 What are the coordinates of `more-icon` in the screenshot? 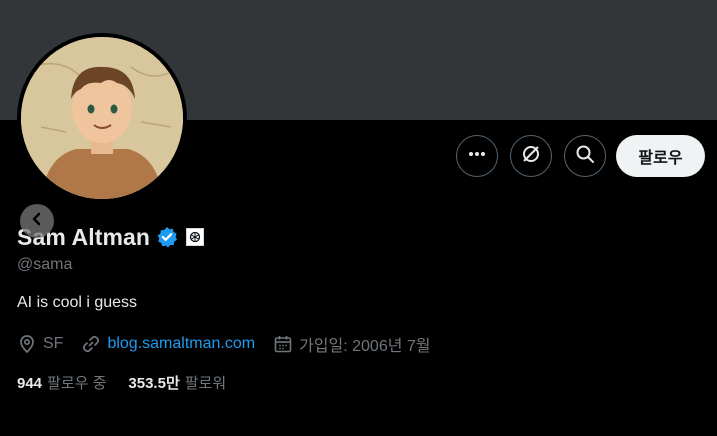 It's located at (477, 156).